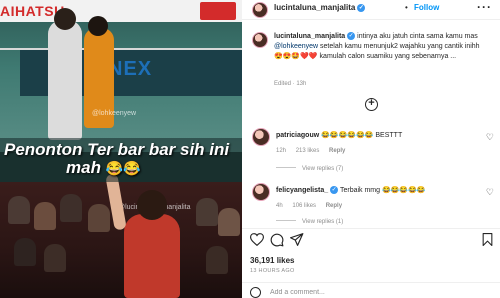 This screenshot has width=500, height=298. Describe the element at coordinates (304, 206) in the screenshot. I see `comment-likes: 106 likes` at that location.